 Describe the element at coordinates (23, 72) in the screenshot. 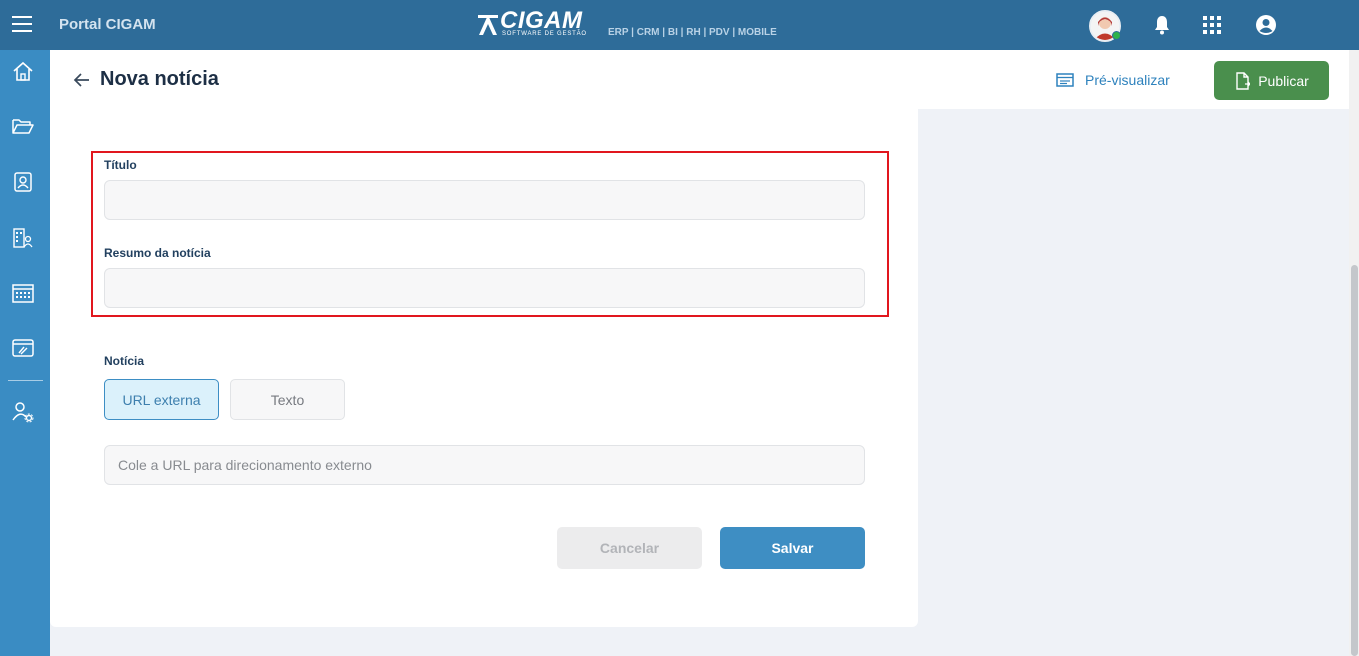

I see `home-icon` at that location.